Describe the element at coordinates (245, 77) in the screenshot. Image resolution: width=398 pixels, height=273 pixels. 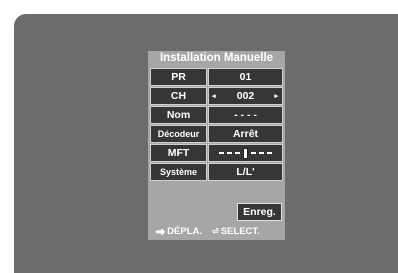
I see `row-value-pr: 01` at that location.